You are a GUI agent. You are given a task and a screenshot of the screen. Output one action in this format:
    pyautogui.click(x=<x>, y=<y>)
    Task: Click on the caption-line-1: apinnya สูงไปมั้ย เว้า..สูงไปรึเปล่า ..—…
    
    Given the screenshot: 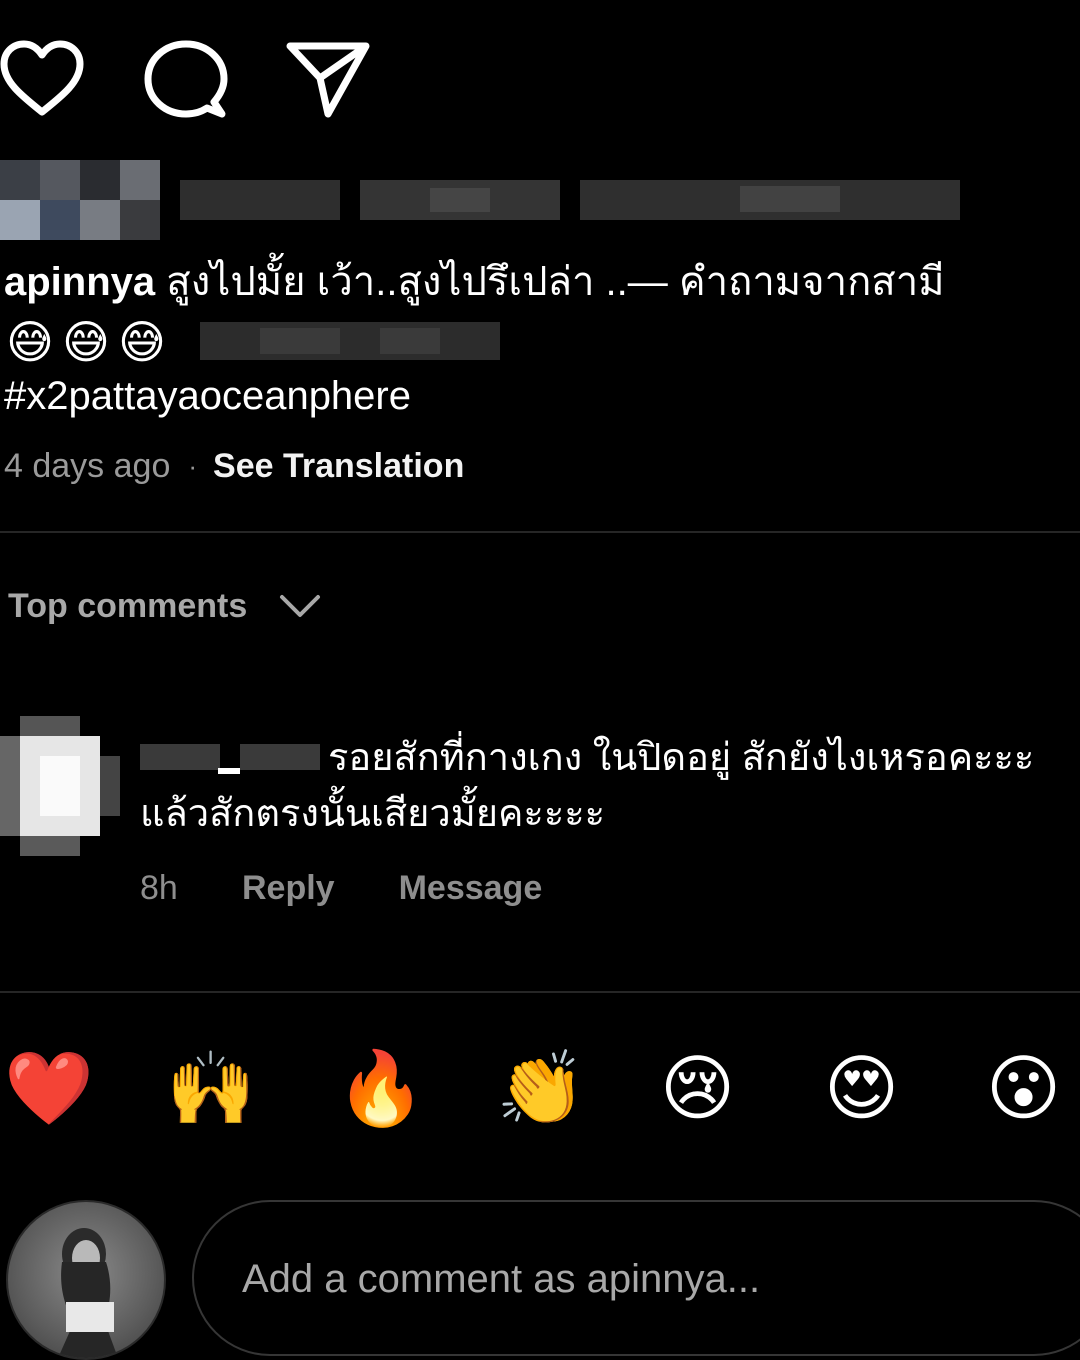 What is the action you would take?
    pyautogui.click(x=474, y=282)
    